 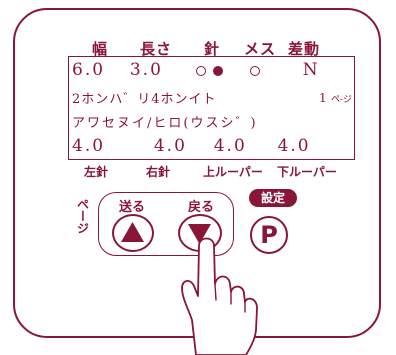 What do you see at coordinates (219, 296) in the screenshot?
I see `pointing-finger-icon` at bounding box center [219, 296].